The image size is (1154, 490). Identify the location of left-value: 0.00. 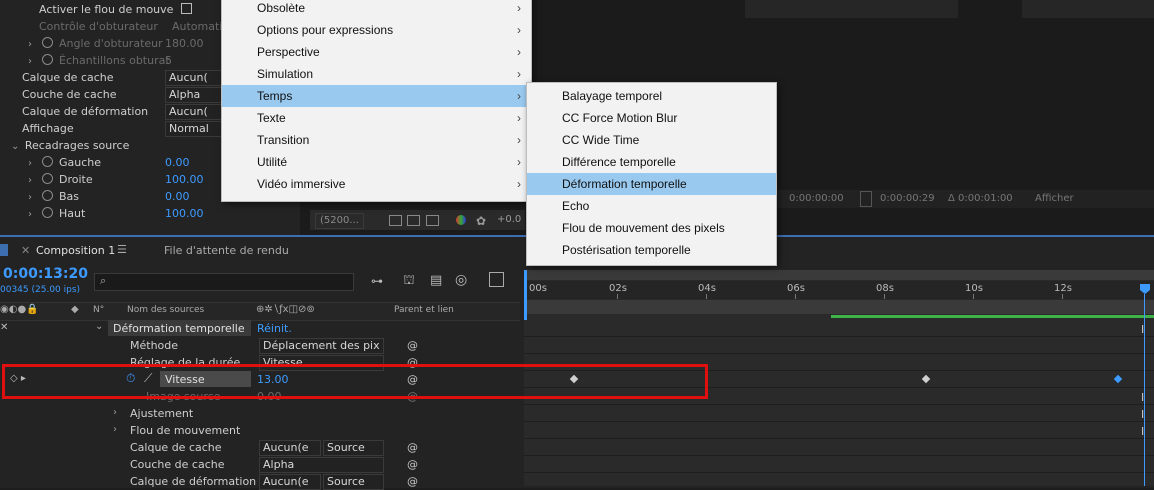
(177, 162).